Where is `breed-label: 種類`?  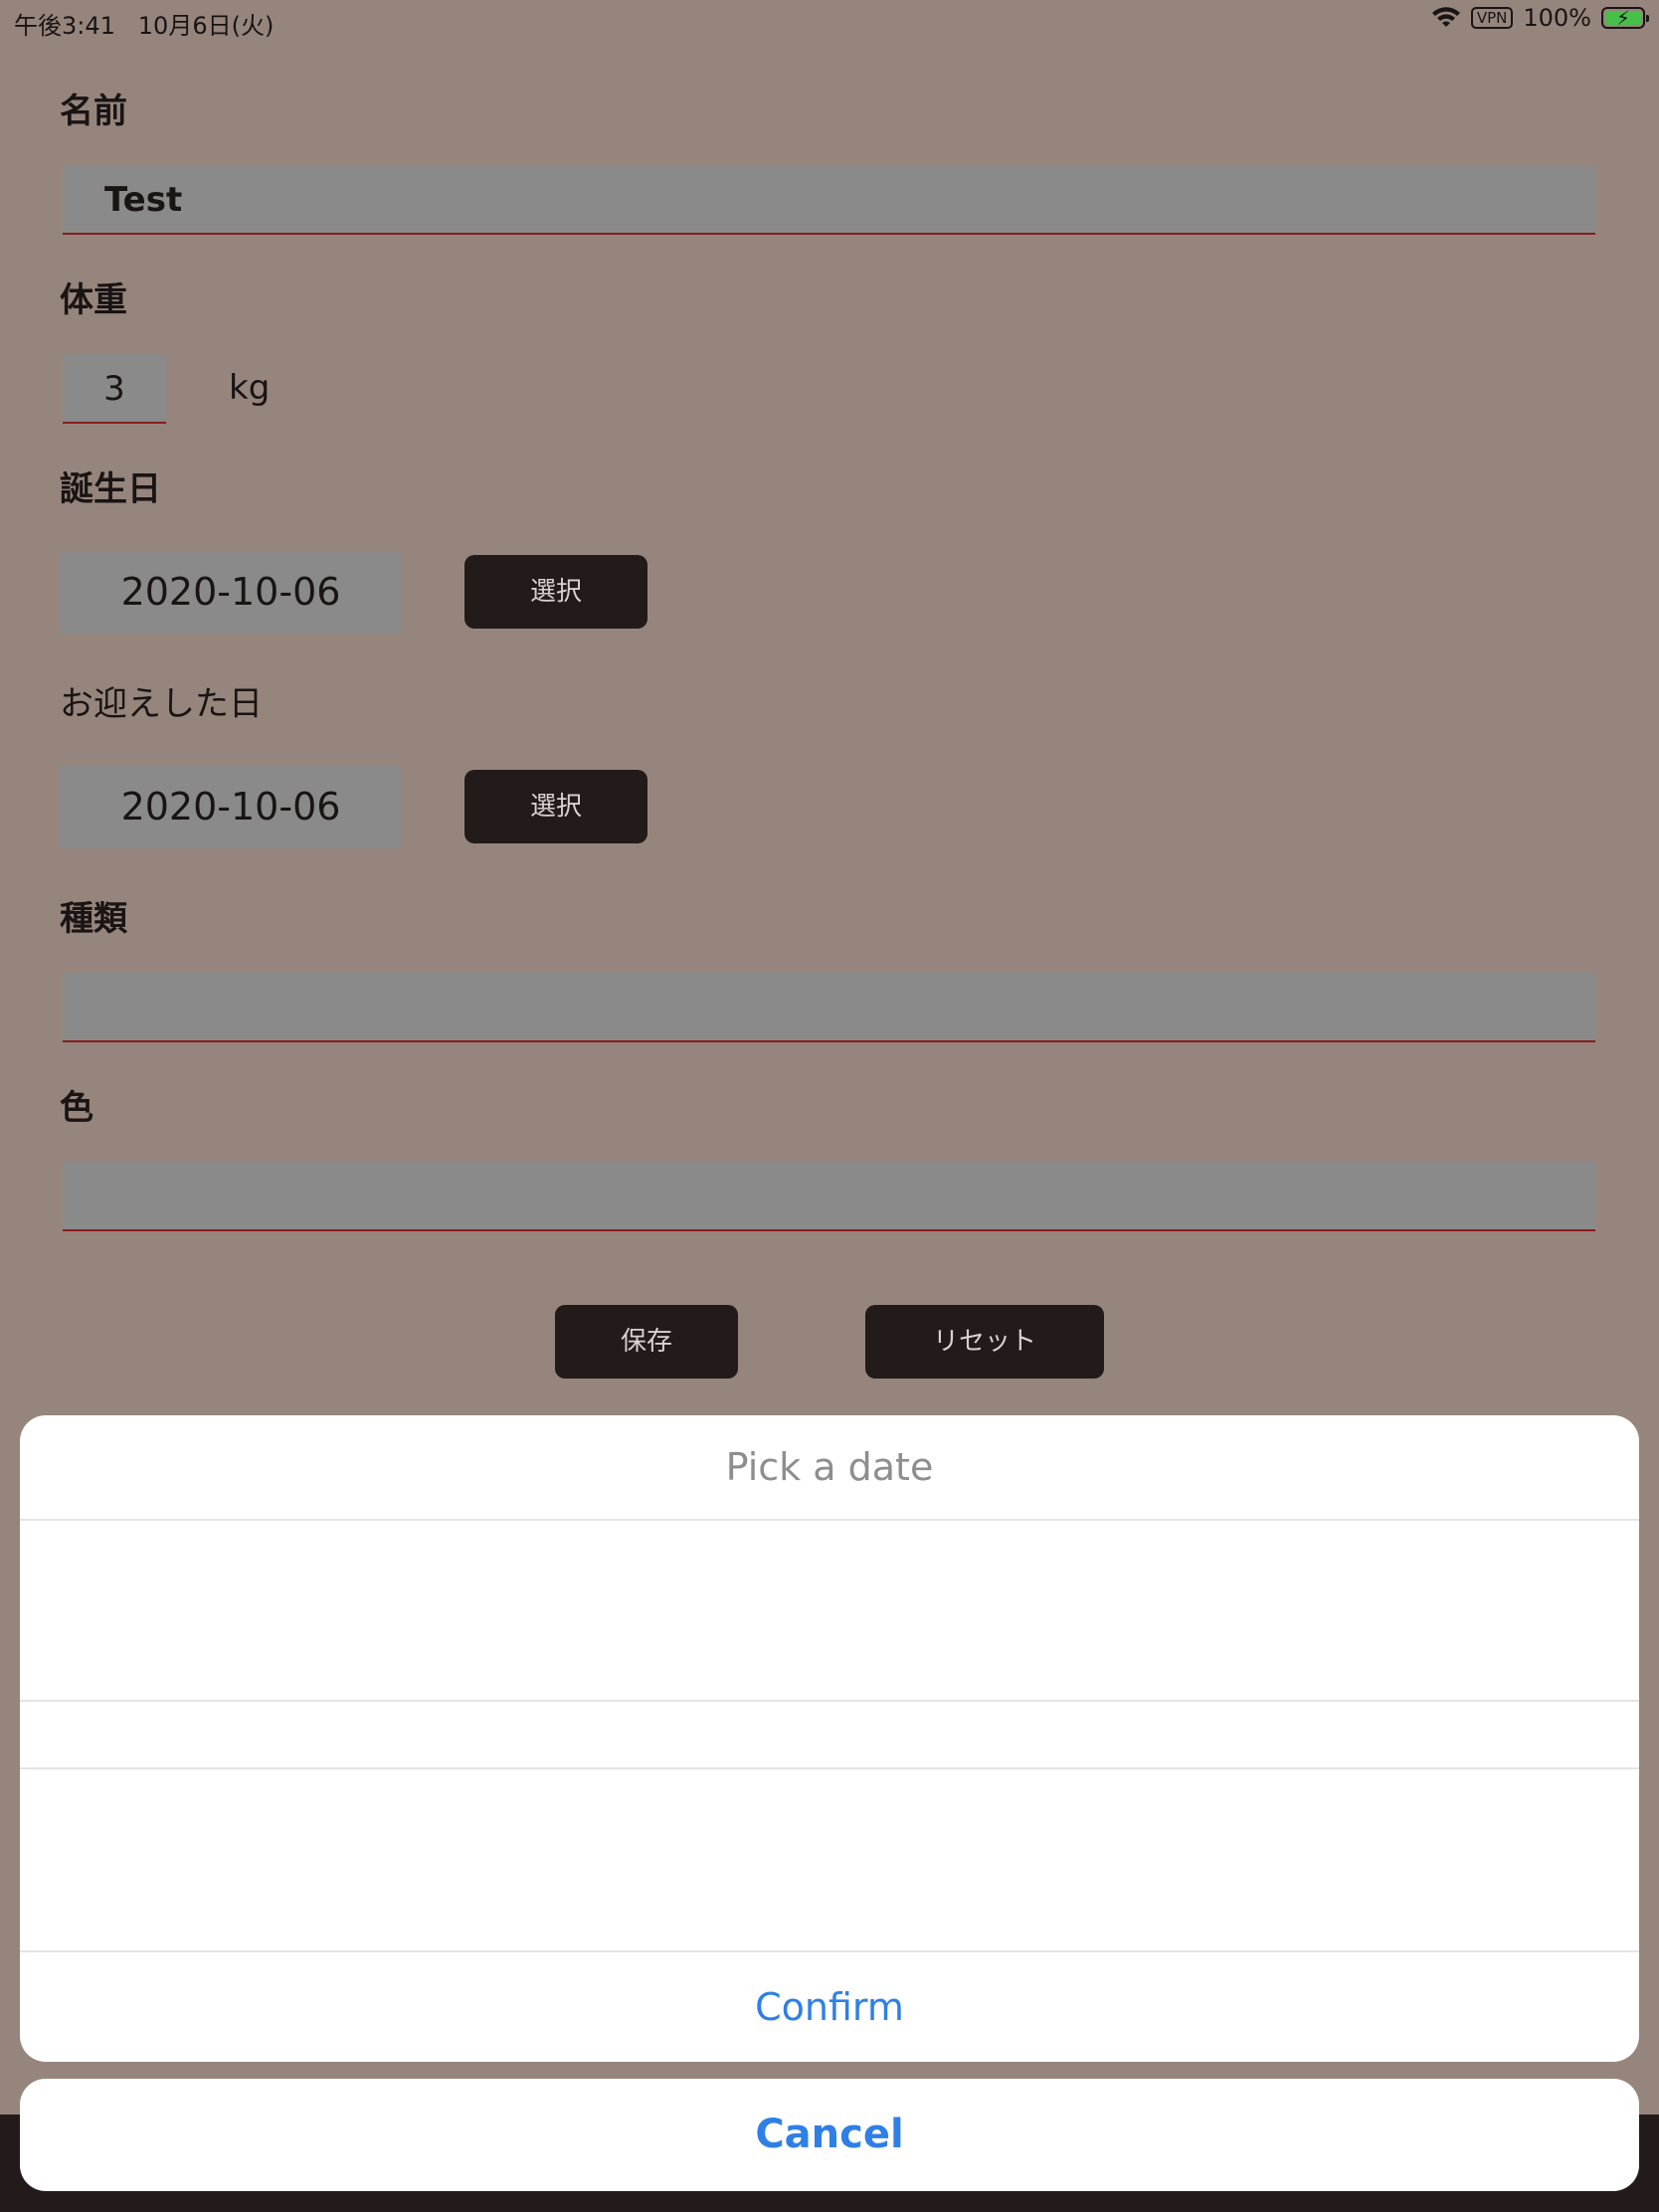 breed-label: 種類 is located at coordinates (93, 919).